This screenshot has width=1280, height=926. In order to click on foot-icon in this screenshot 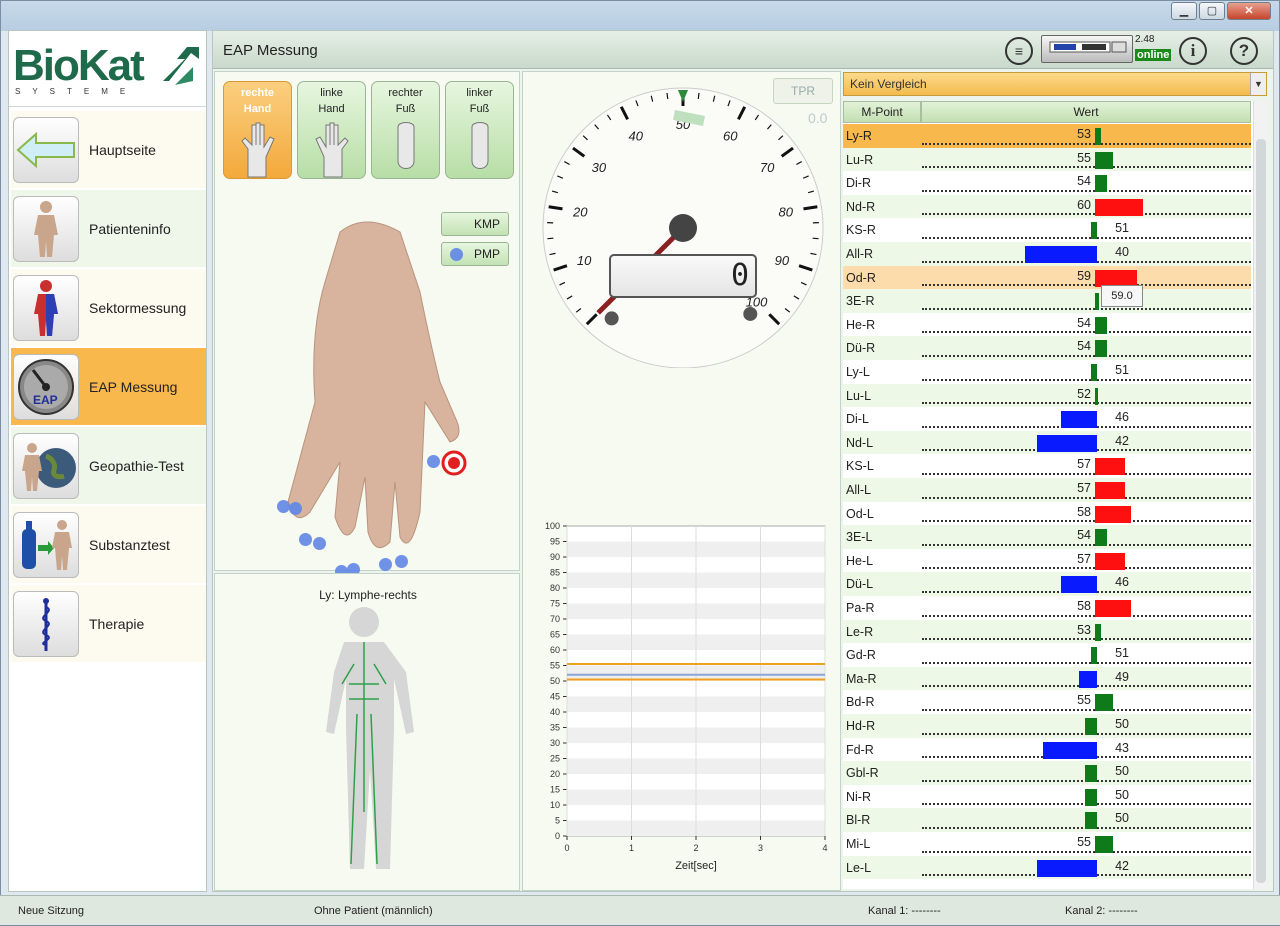, I will do `click(479, 145)`.